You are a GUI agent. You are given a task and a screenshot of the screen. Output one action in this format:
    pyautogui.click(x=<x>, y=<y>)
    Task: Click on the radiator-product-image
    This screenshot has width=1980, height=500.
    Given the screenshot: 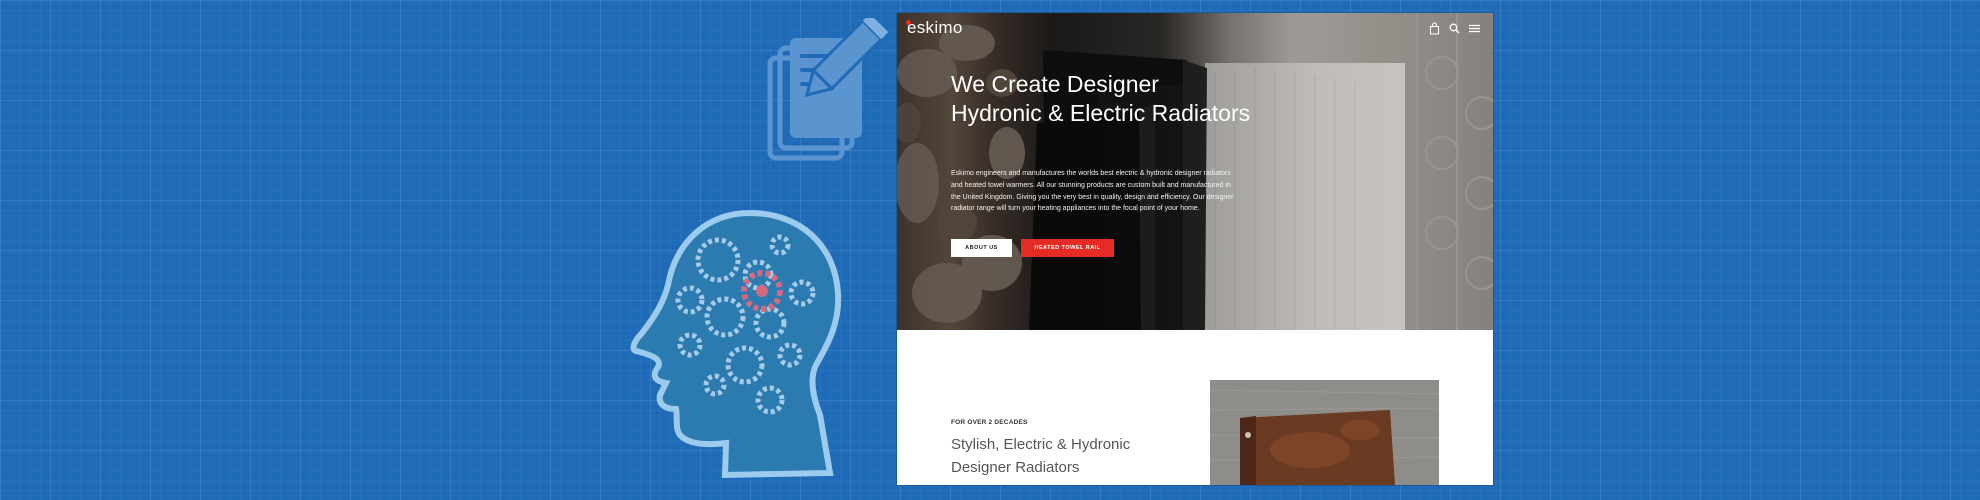 What is the action you would take?
    pyautogui.click(x=1324, y=432)
    